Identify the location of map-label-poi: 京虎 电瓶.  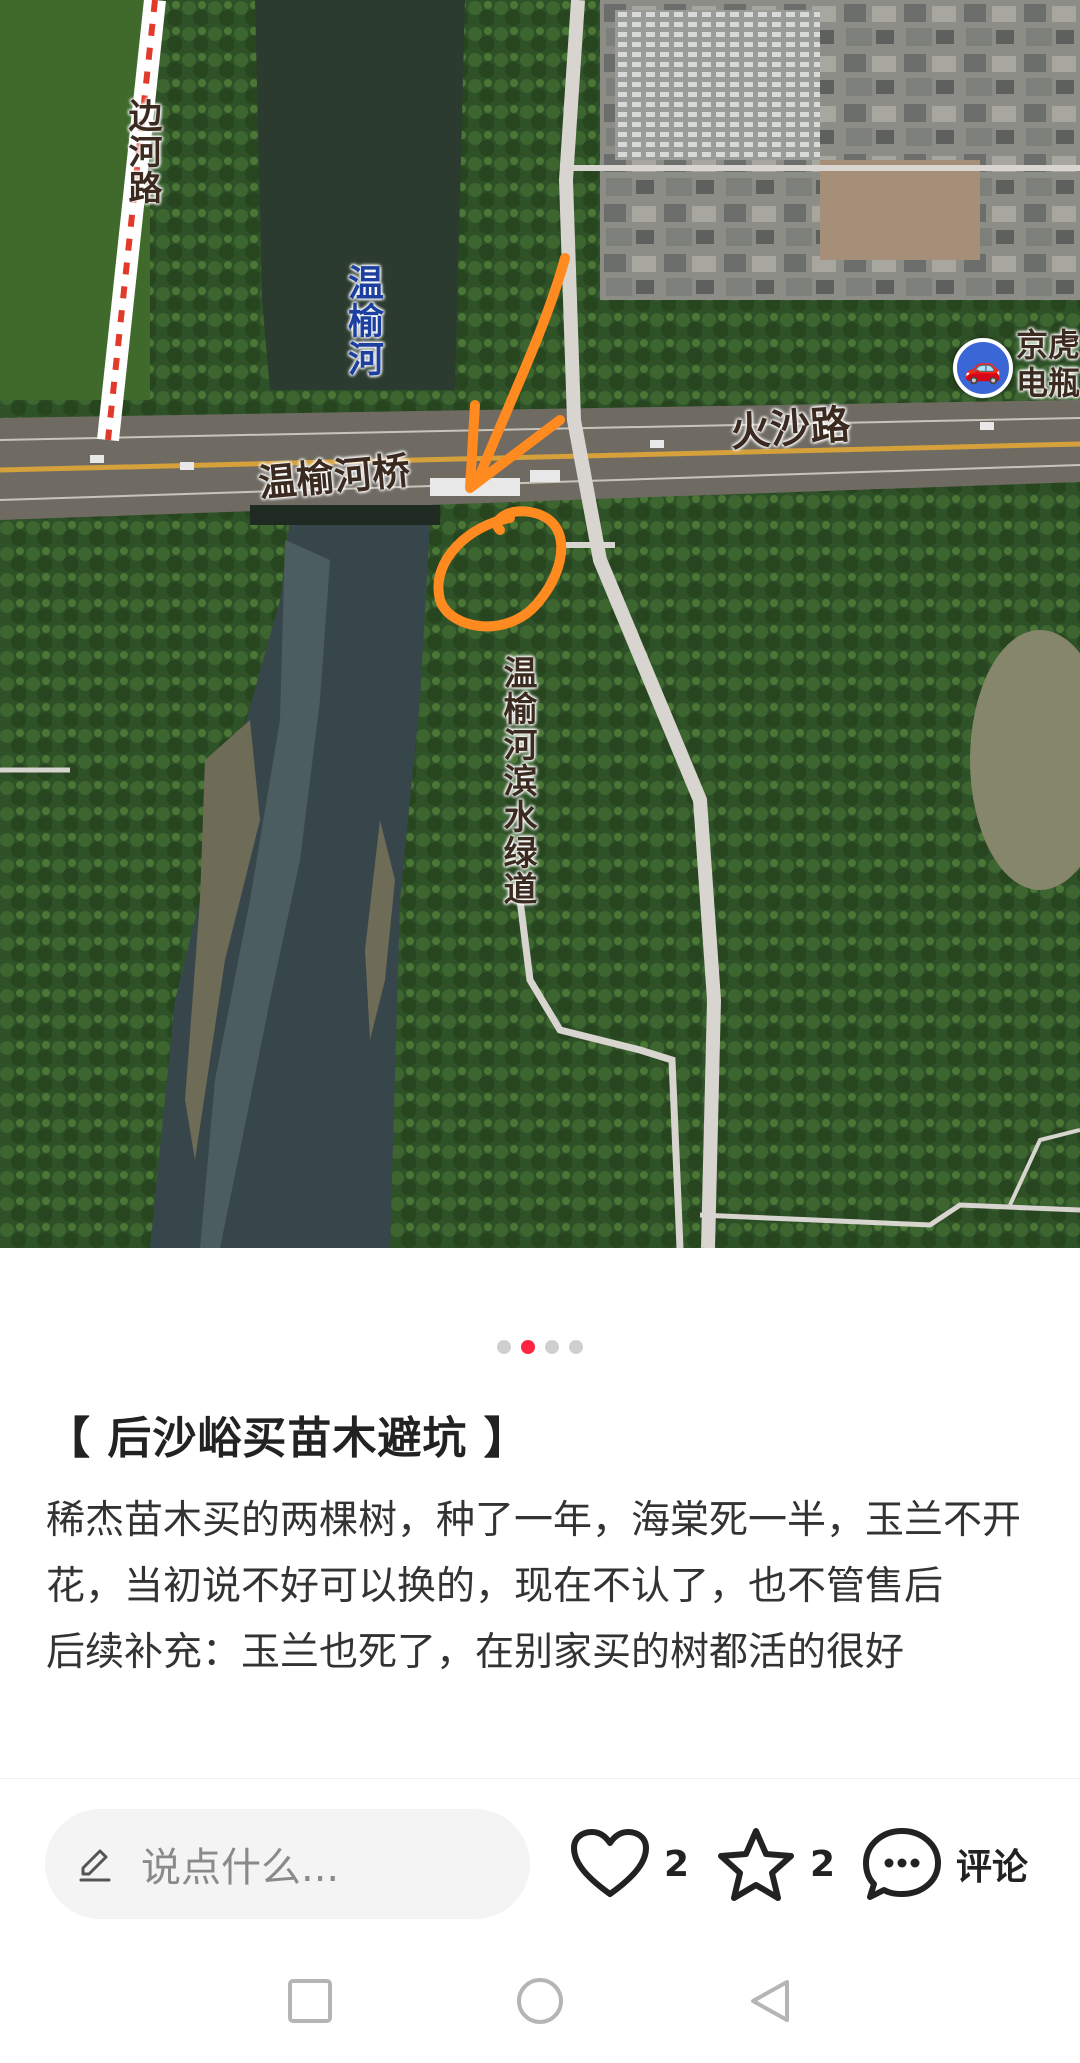
(1048, 364).